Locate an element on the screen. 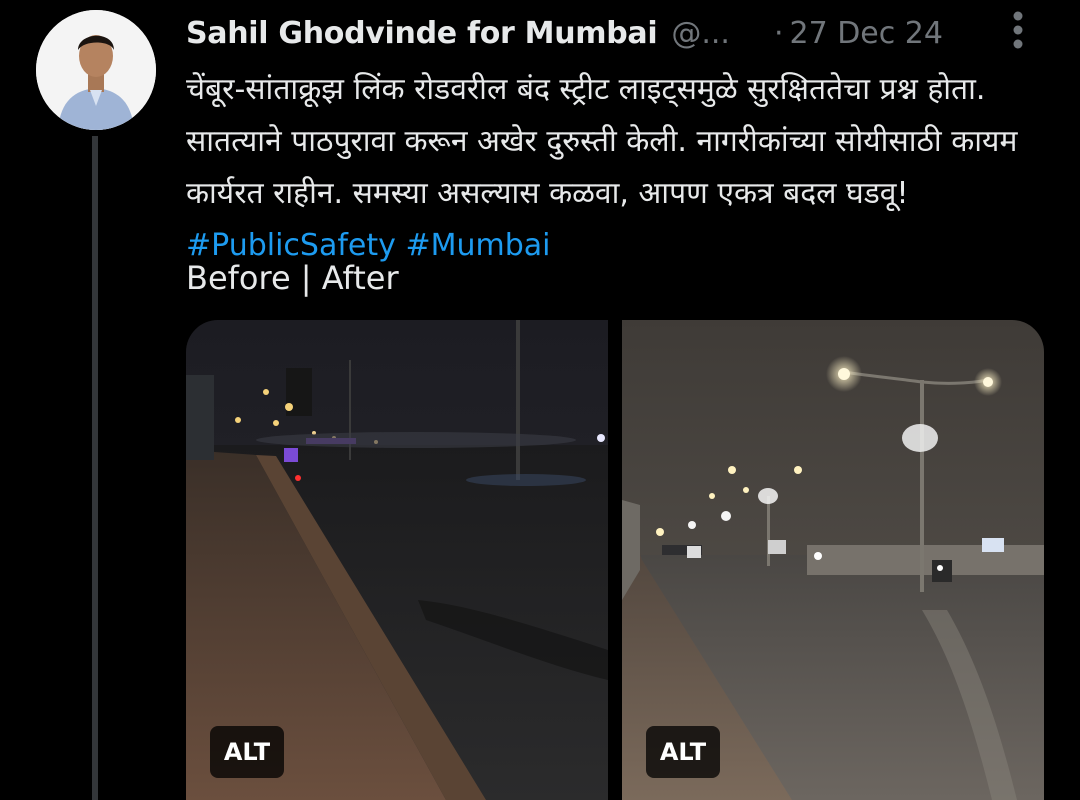 The image size is (1080, 800). user-avatar-icon is located at coordinates (96, 70).